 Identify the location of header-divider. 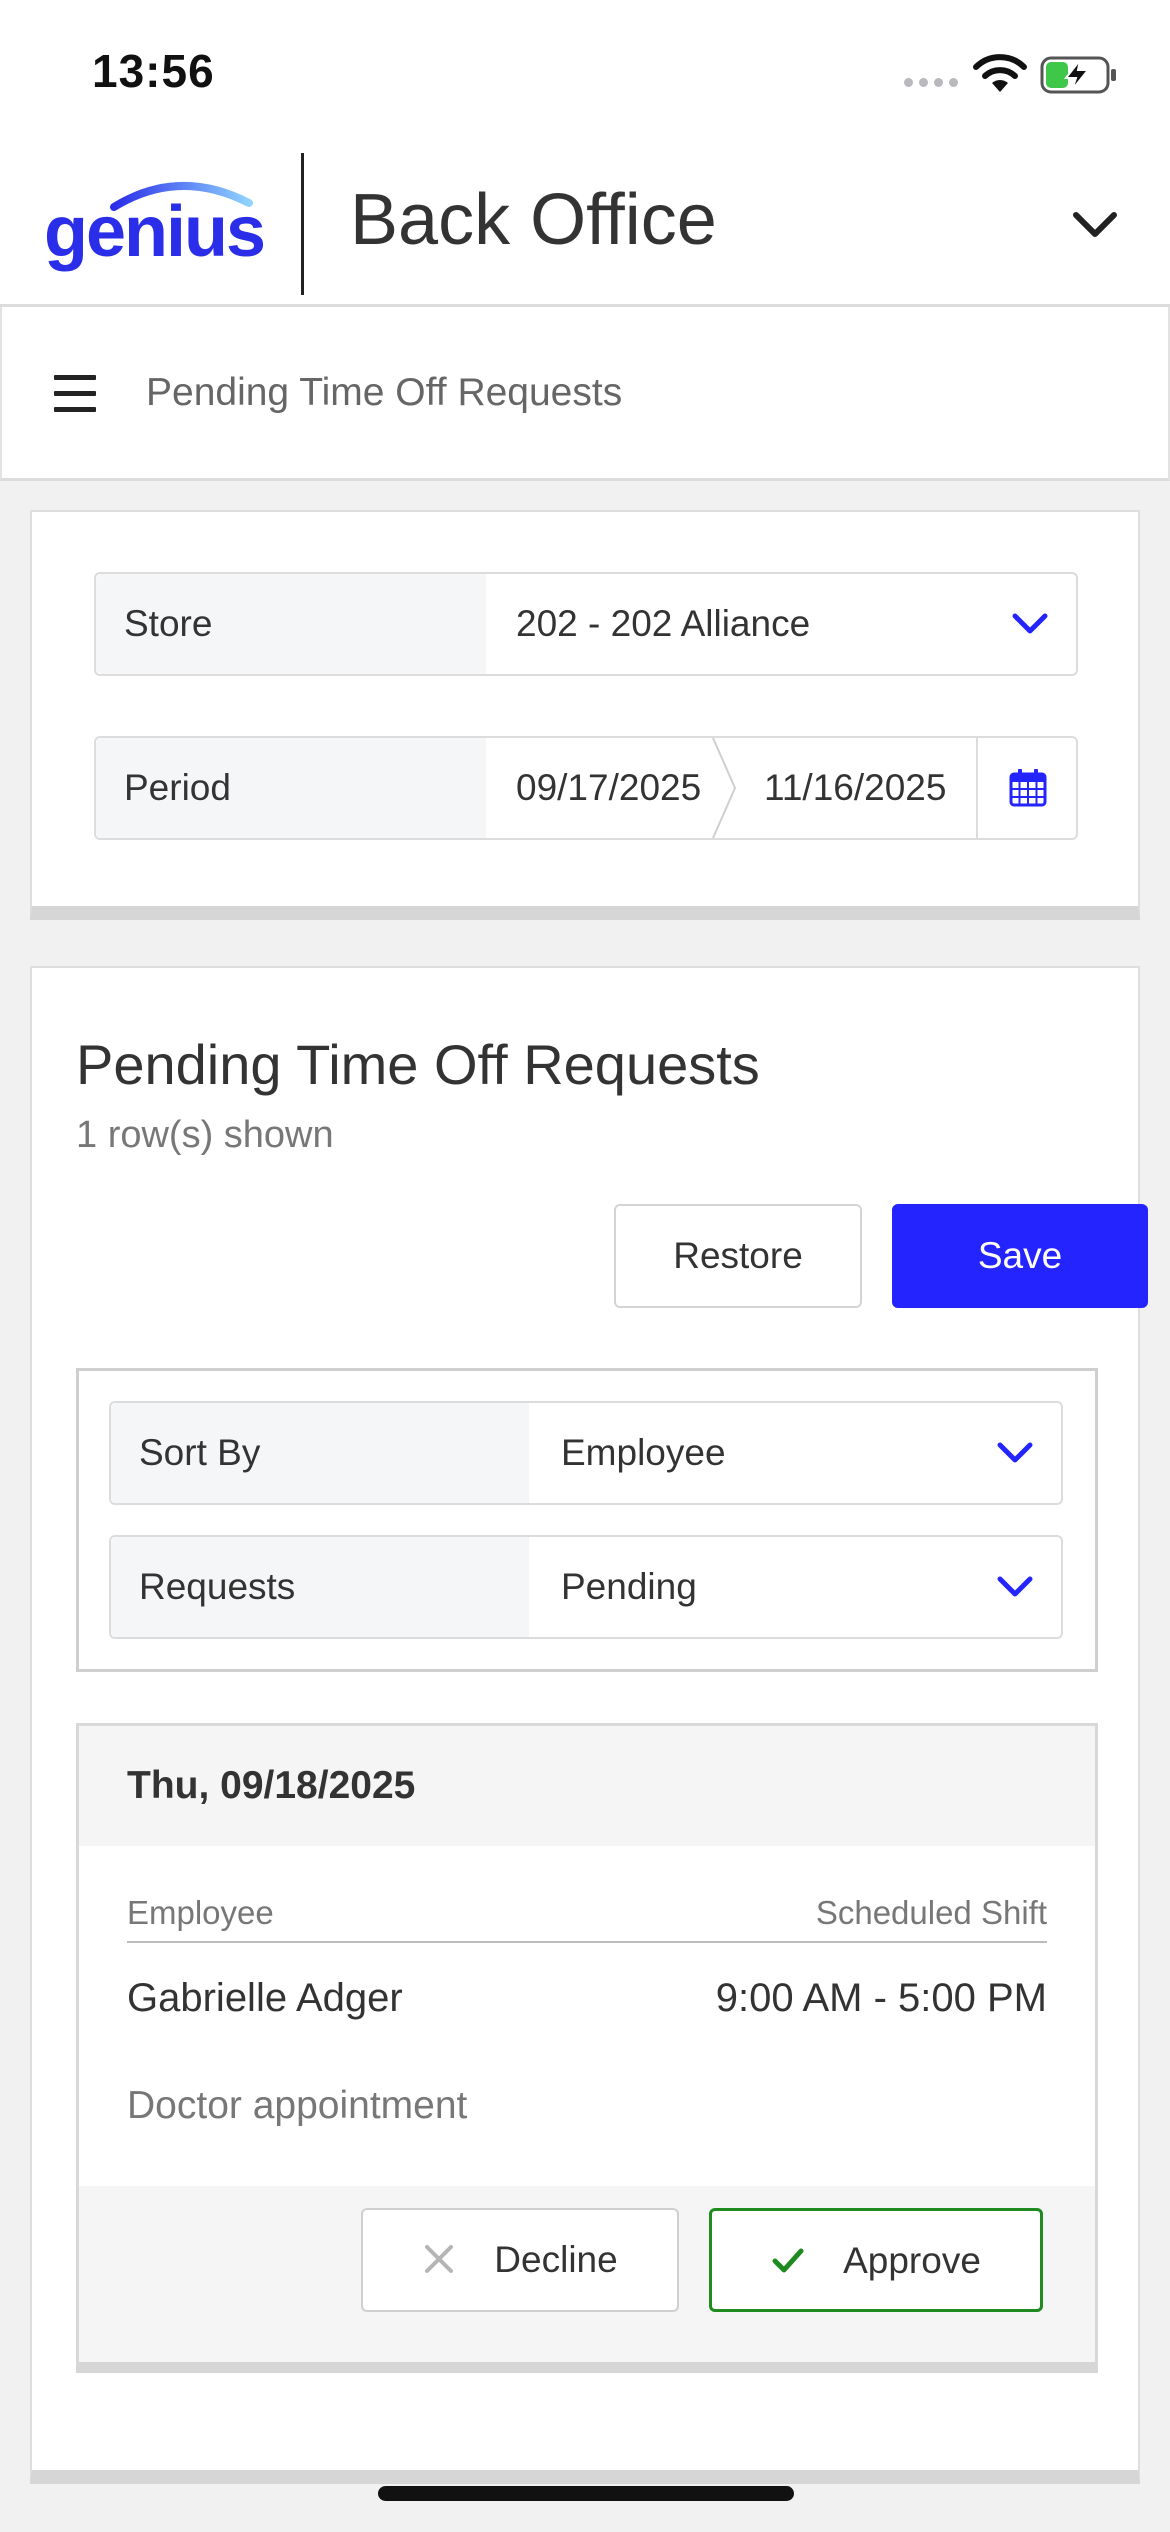
(302, 224).